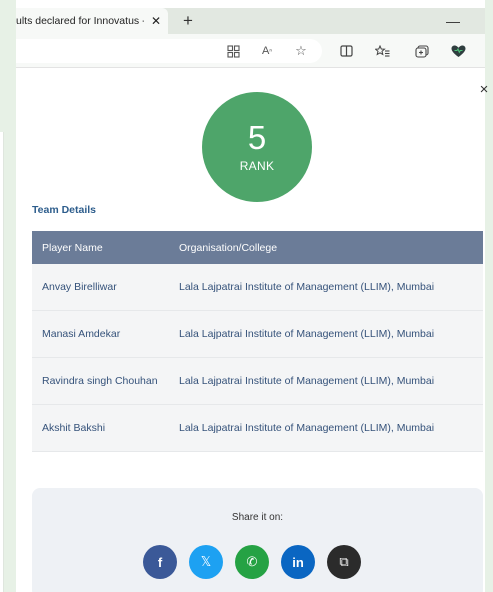  Describe the element at coordinates (344, 562) in the screenshot. I see `copy-link-button: ⧉` at that location.